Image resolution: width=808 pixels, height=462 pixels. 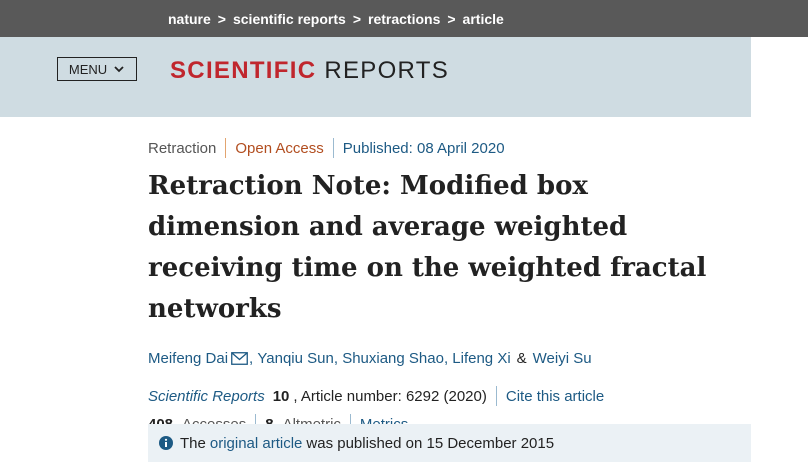 What do you see at coordinates (562, 358) in the screenshot?
I see `author-link: Weiyi Su` at bounding box center [562, 358].